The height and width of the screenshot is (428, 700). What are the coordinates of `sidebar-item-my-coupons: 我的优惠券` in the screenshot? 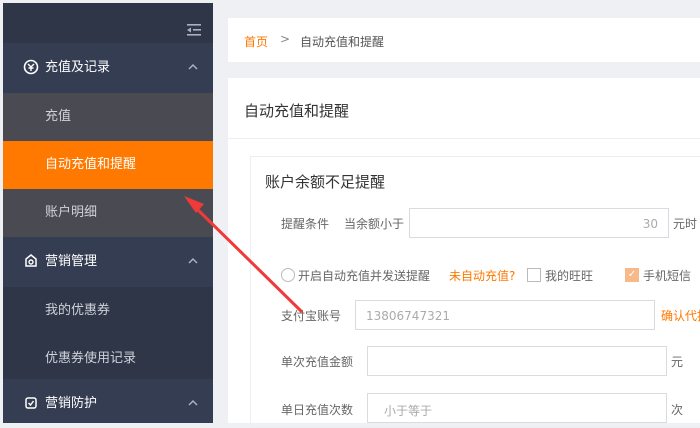 It's located at (108, 311).